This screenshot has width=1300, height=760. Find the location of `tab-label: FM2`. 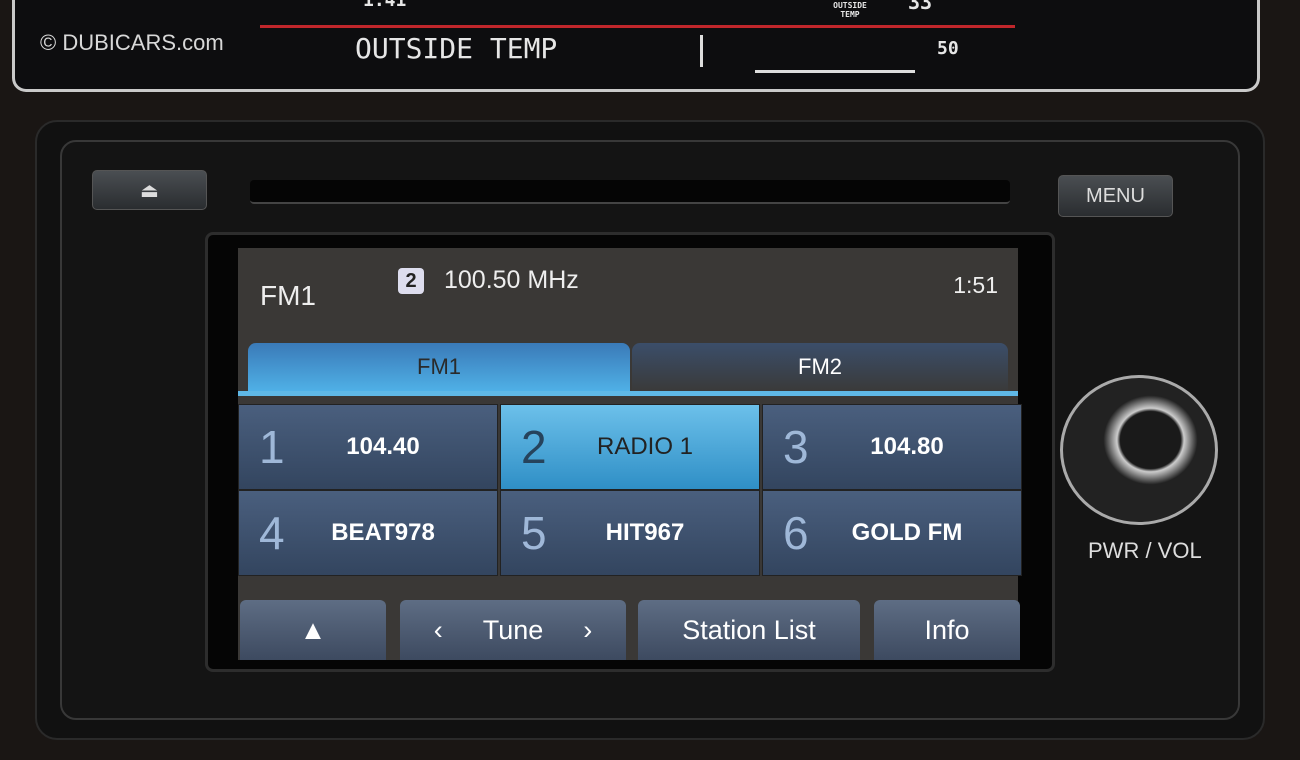

tab-label: FM2 is located at coordinates (820, 366).